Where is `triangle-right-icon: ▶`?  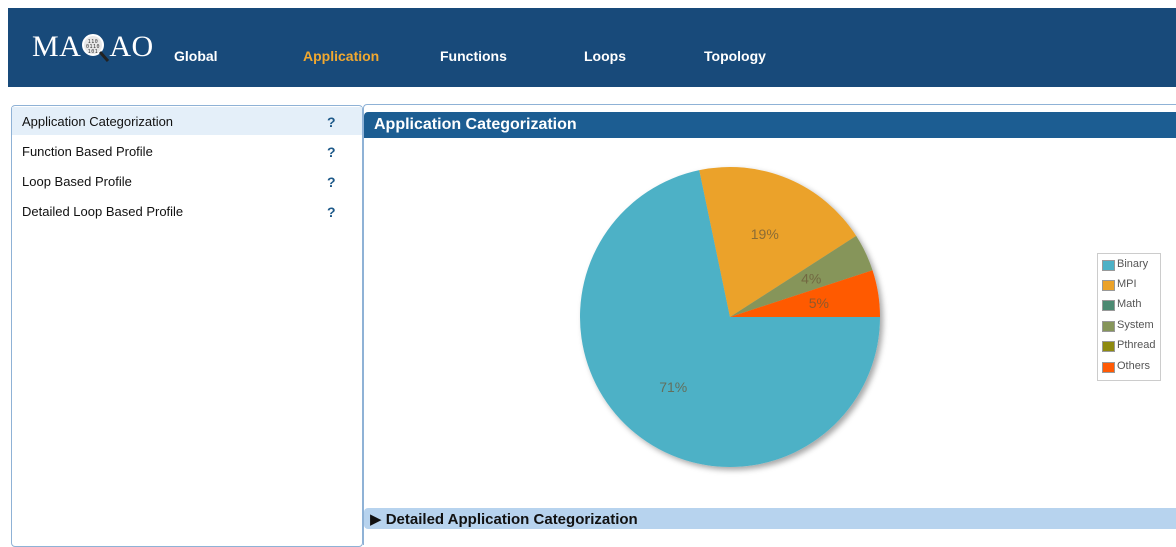 triangle-right-icon: ▶ is located at coordinates (376, 519).